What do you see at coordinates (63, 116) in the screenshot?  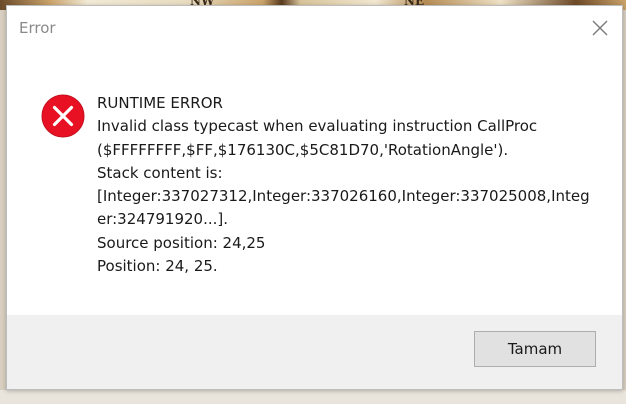 I see `error-circle-x-icon` at bounding box center [63, 116].